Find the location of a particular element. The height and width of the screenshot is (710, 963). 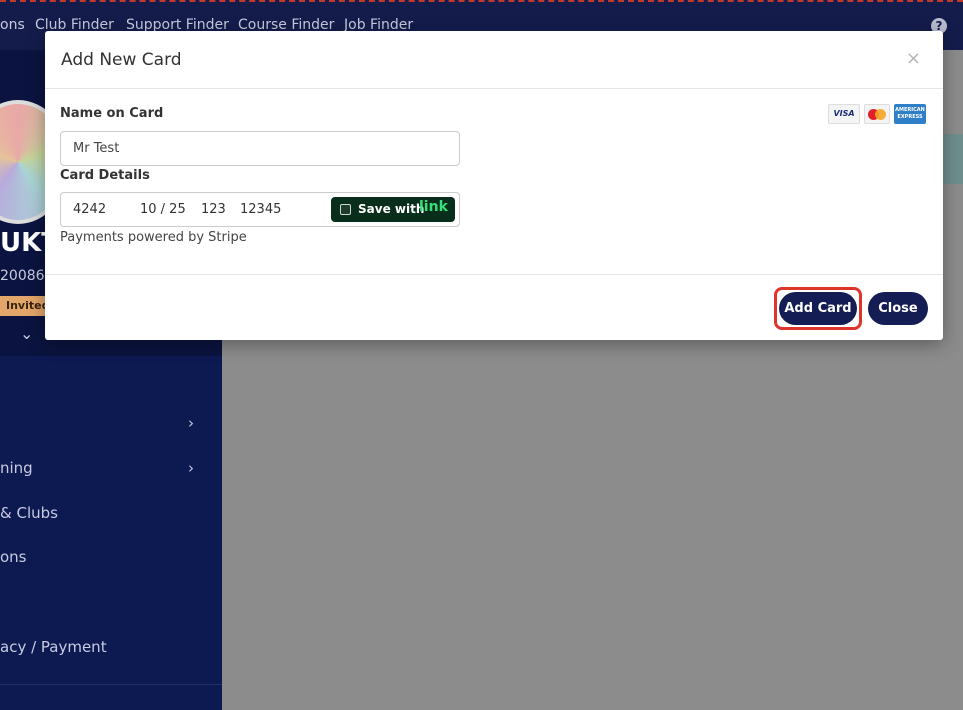

modal-footer: Add Card Close is located at coordinates (494, 307).